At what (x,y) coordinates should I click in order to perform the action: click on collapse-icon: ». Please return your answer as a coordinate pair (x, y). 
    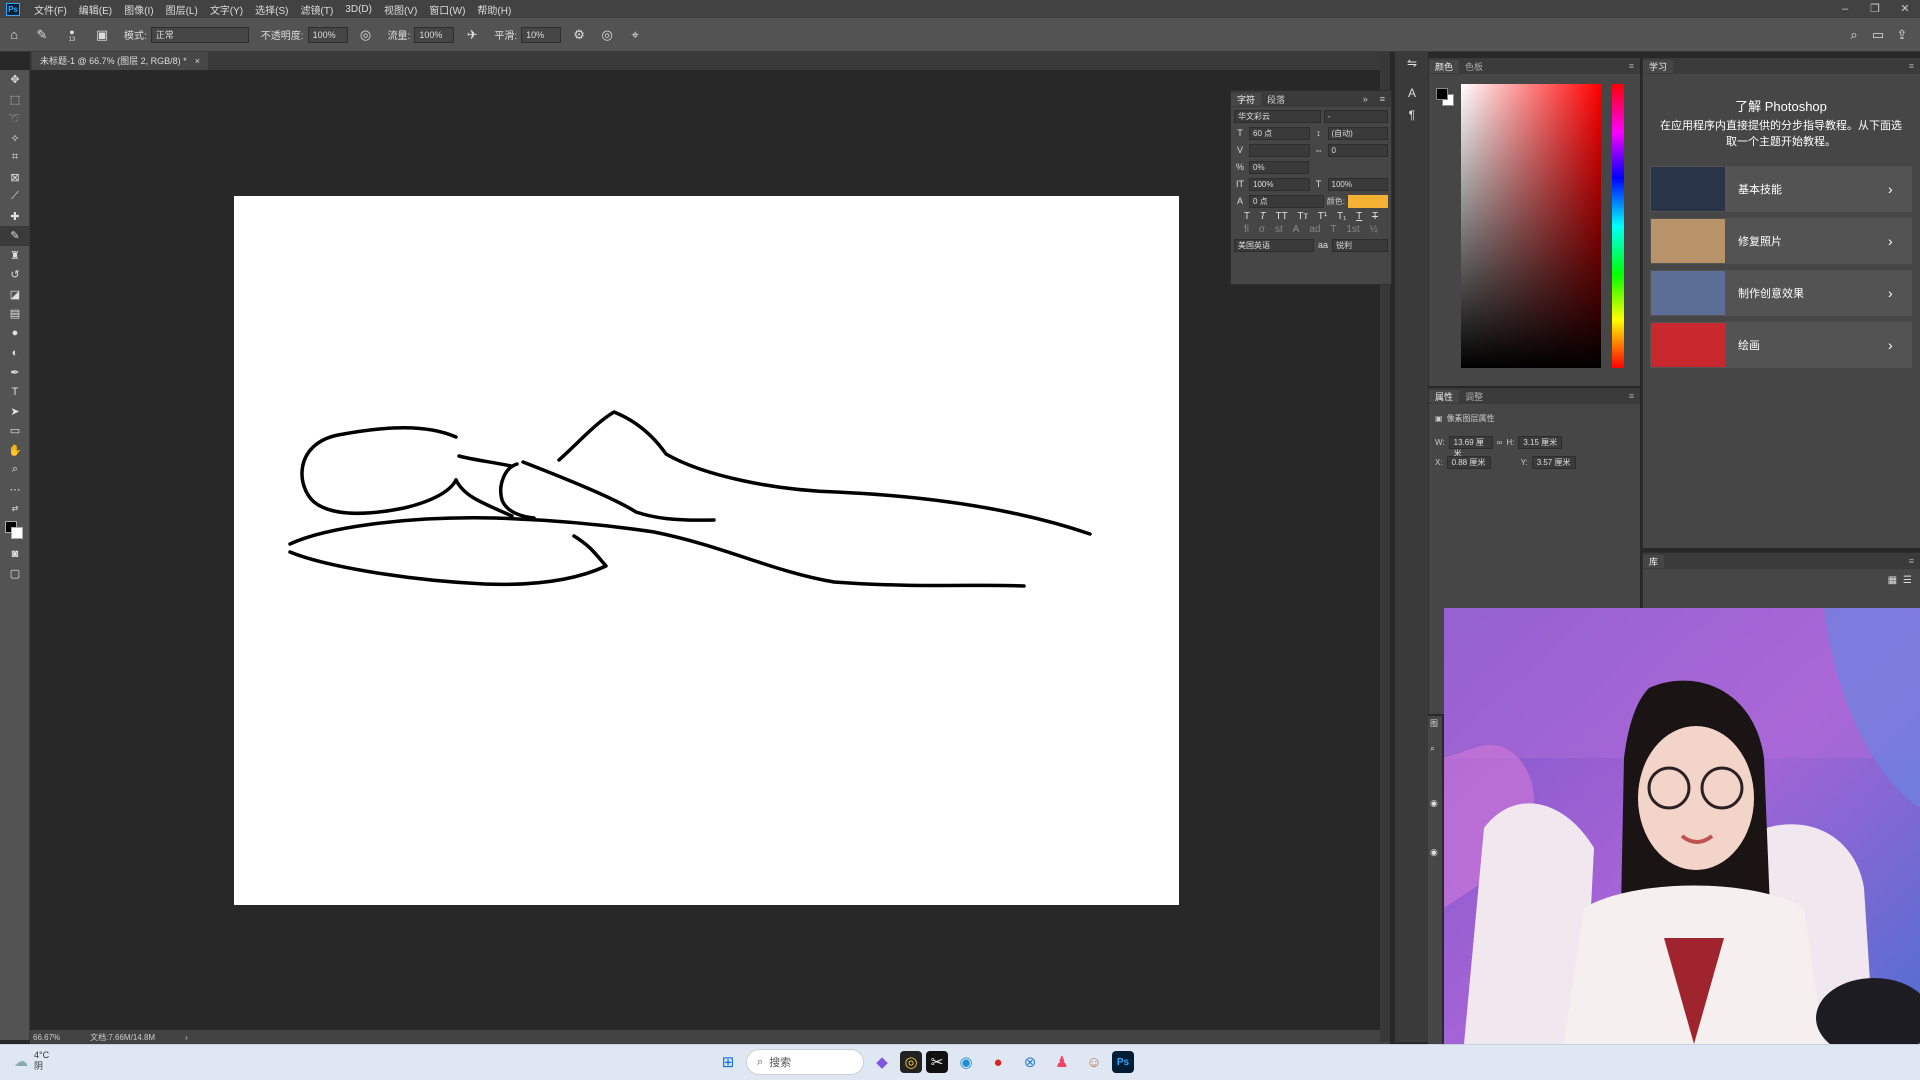
    Looking at the image, I should click on (1365, 99).